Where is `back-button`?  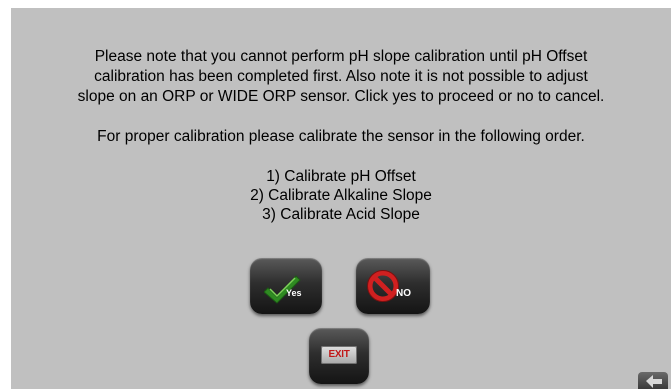 back-button is located at coordinates (653, 380).